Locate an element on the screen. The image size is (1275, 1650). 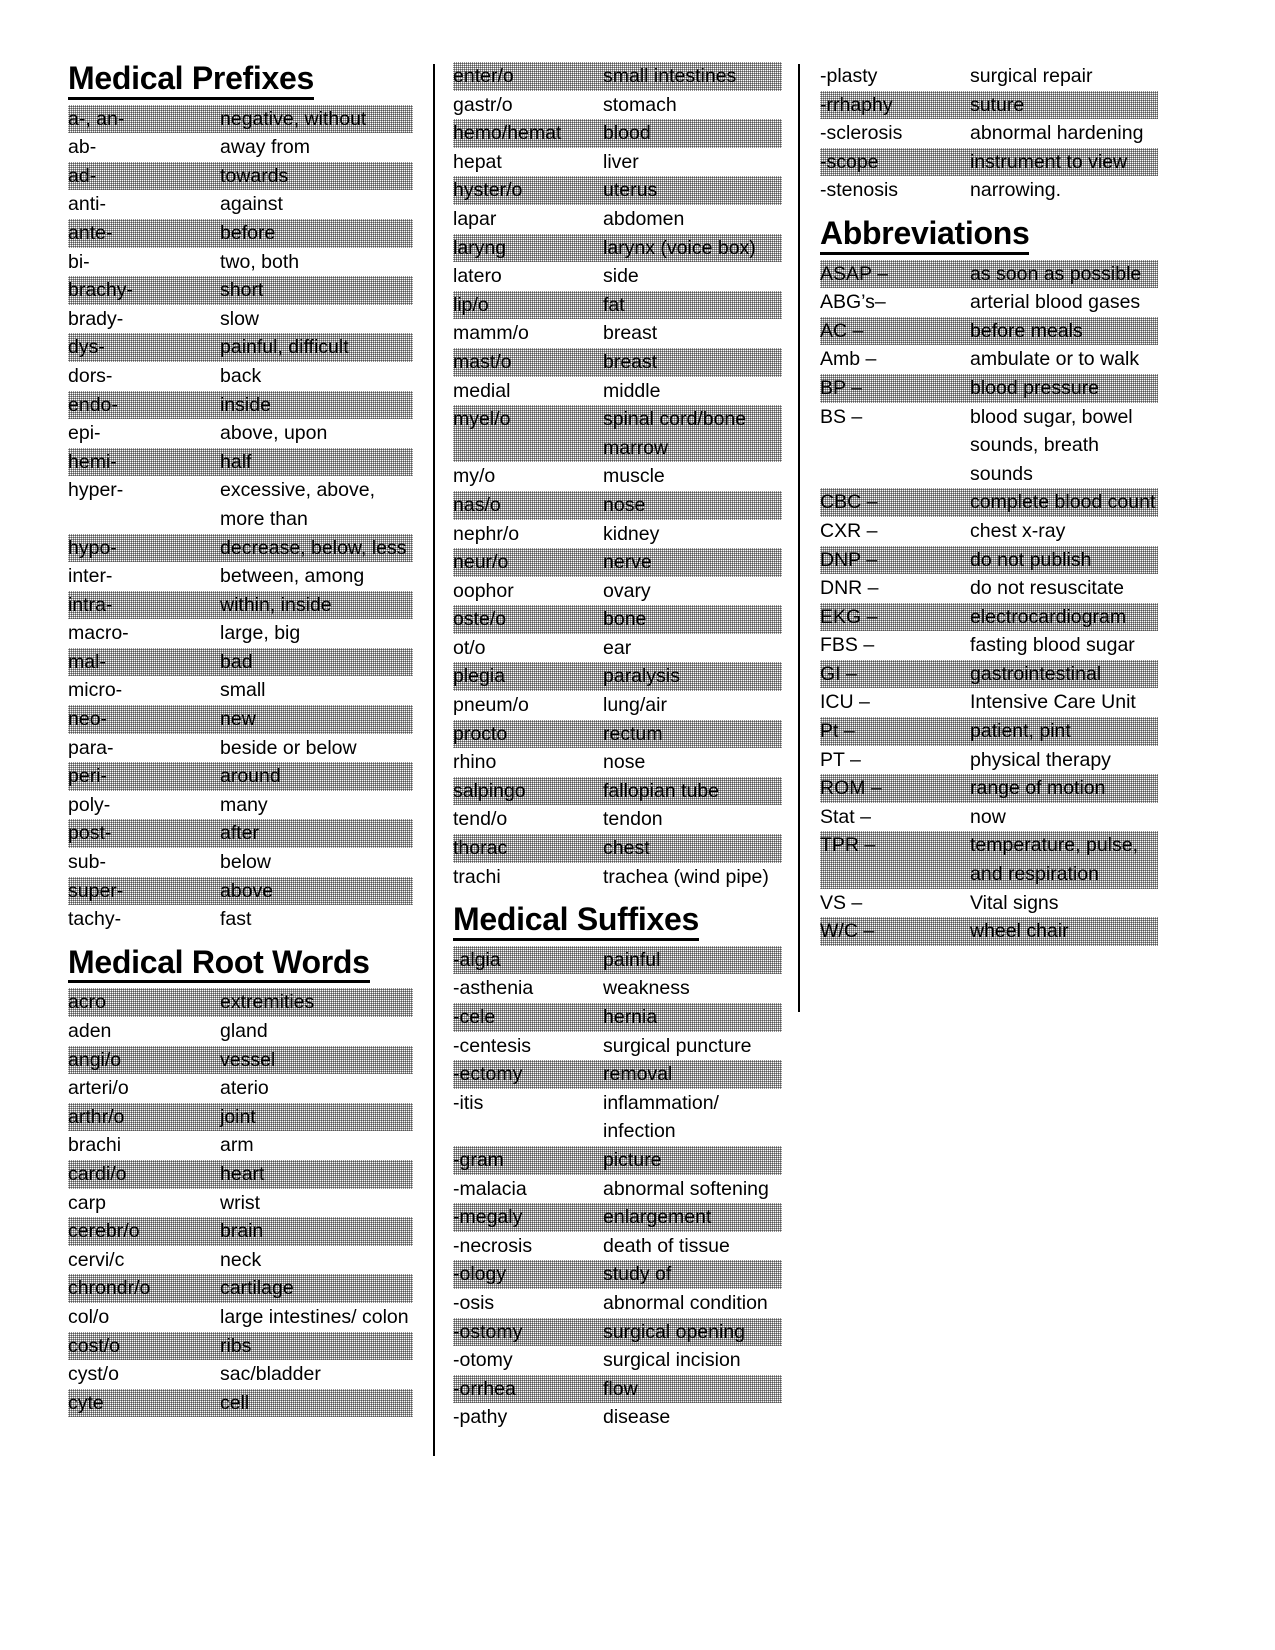
definition-cell: physical therapy is located at coordinates (1040, 759).